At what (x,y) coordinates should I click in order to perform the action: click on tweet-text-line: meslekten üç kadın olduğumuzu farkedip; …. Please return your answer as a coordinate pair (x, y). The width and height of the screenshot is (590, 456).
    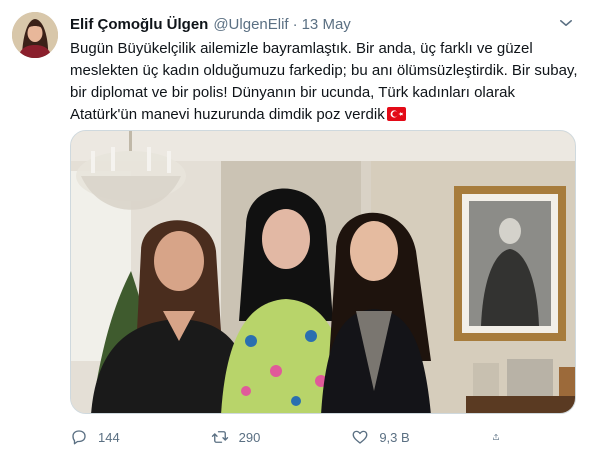
    Looking at the image, I should click on (324, 70).